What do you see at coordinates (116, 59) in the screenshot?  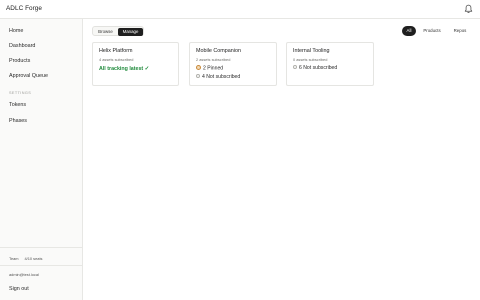 I see `card-subtitle: 4 assets subscribed` at bounding box center [116, 59].